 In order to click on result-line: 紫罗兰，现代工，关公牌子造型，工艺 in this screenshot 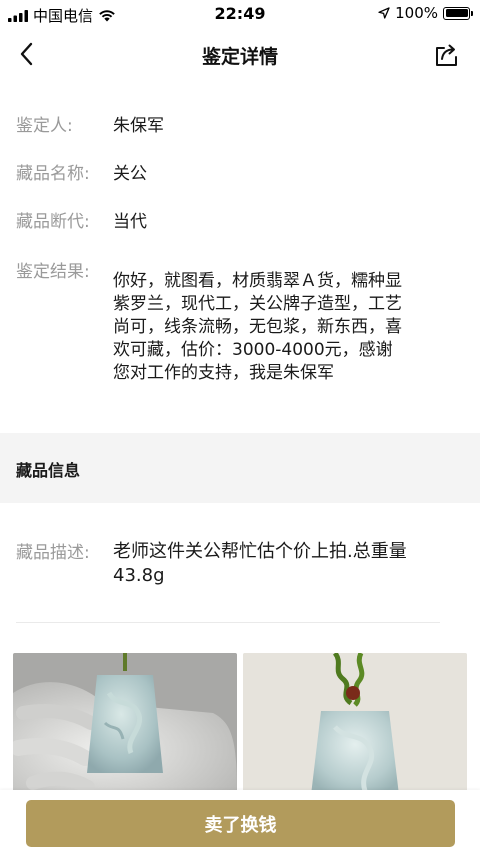, I will do `click(257, 304)`.